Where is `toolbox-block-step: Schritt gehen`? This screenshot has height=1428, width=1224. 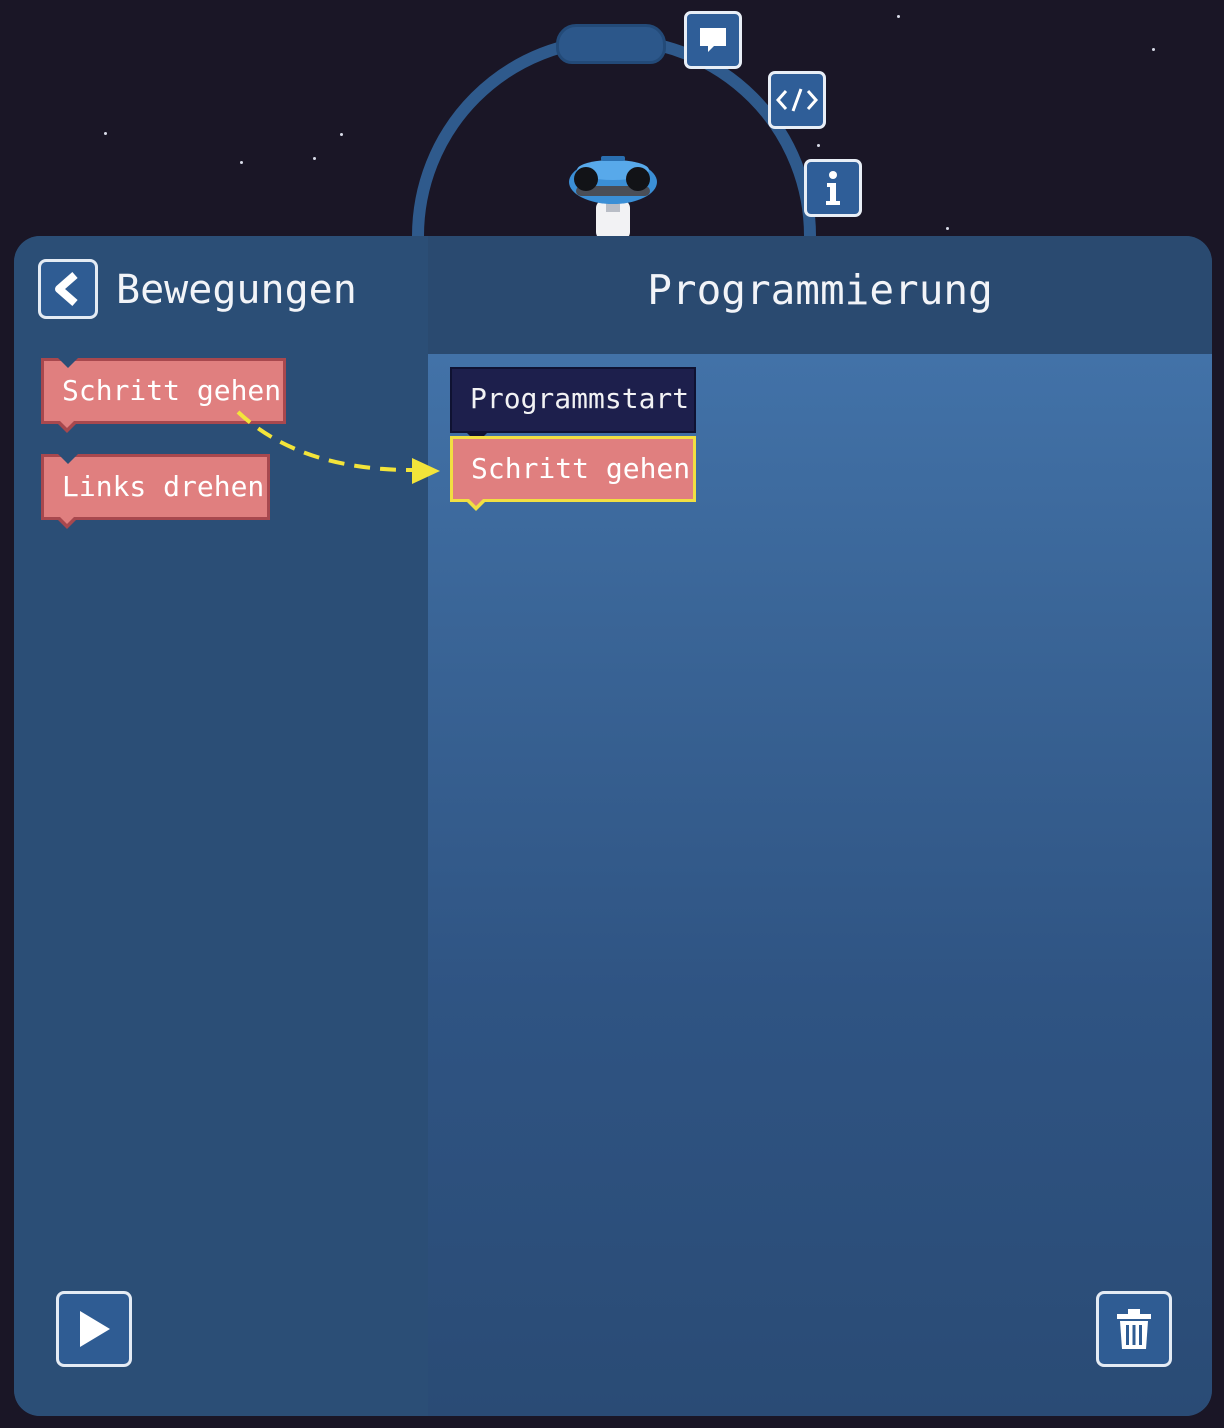 toolbox-block-step: Schritt gehen is located at coordinates (163, 395).